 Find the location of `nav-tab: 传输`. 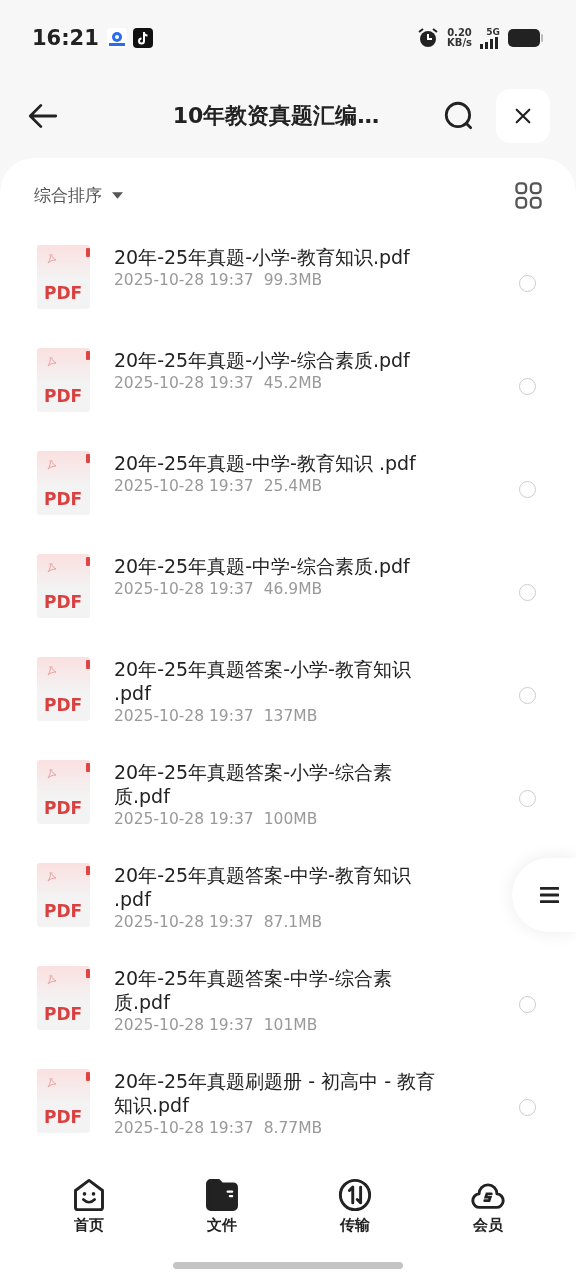

nav-tab: 传输 is located at coordinates (354, 1206).